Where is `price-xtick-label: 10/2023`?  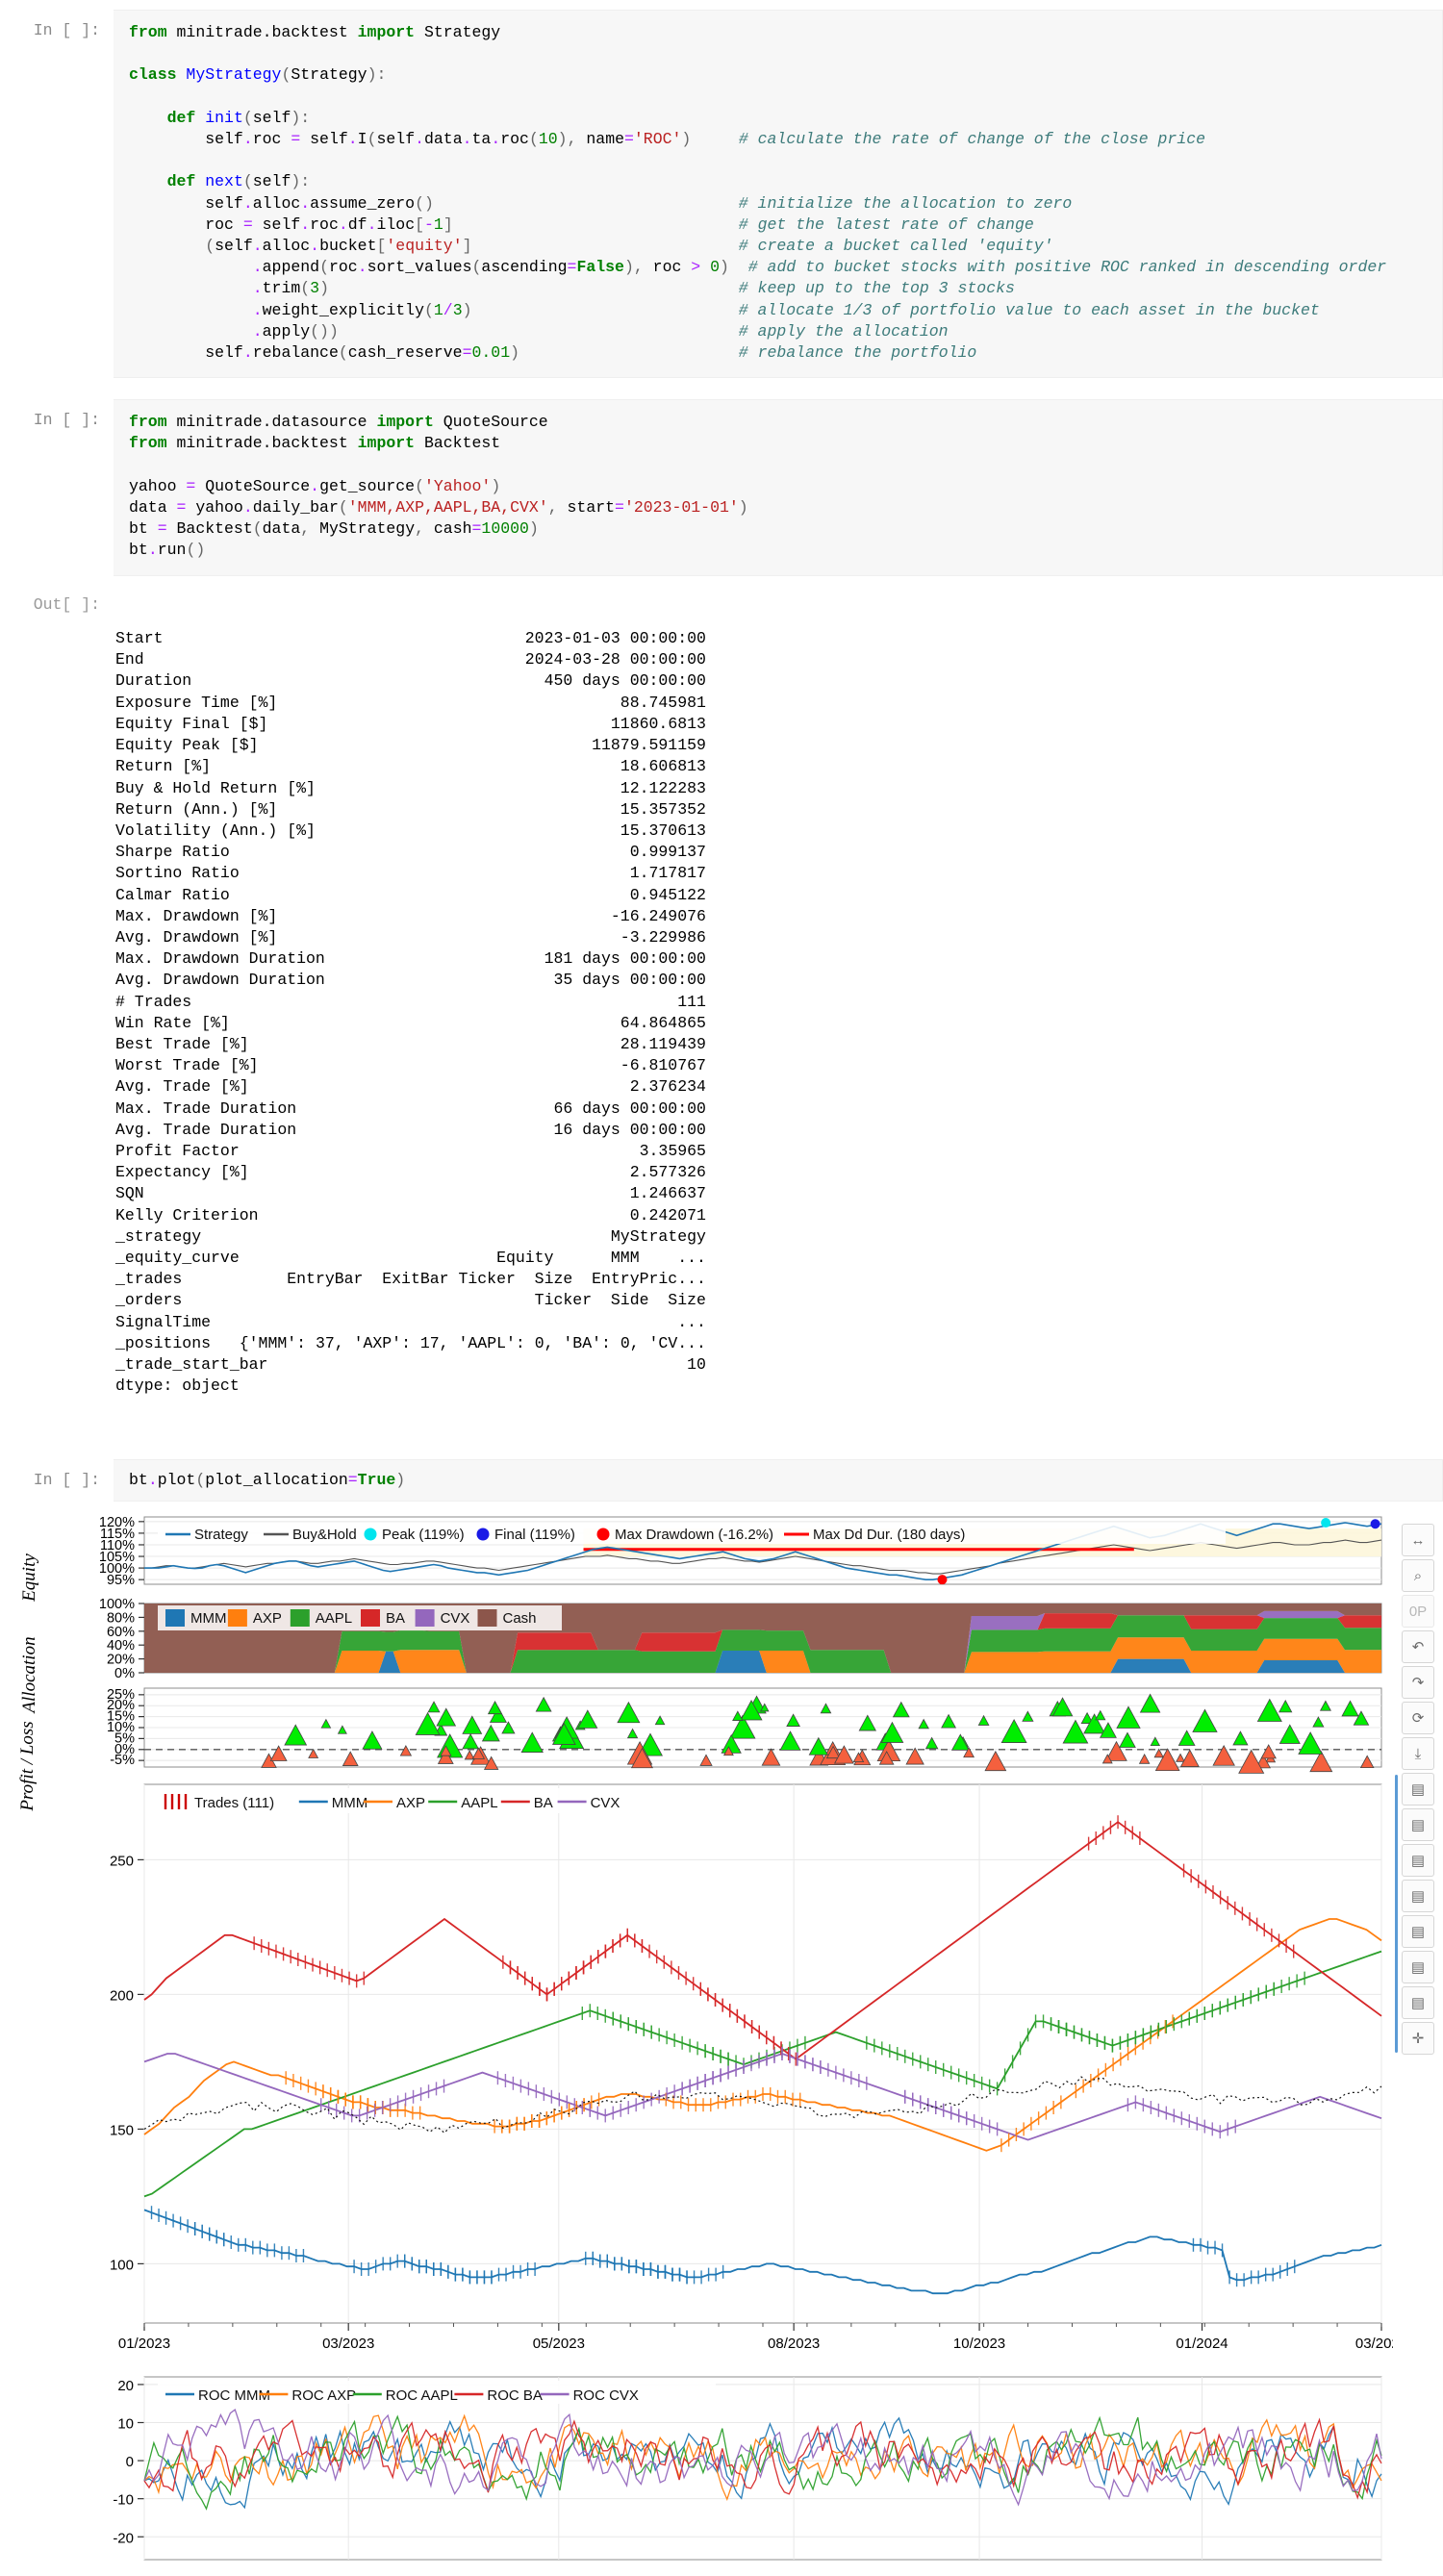
price-xtick-label: 10/2023 is located at coordinates (979, 2344).